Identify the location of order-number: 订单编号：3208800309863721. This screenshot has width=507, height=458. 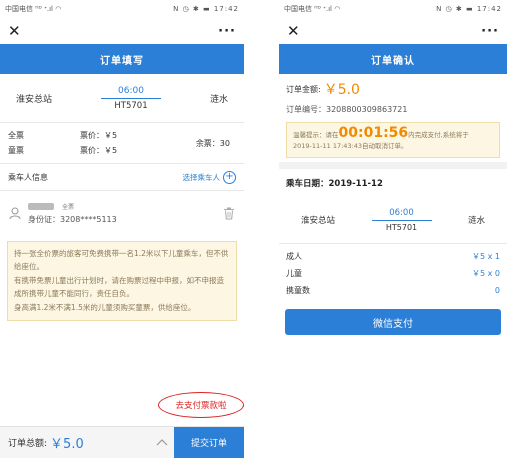
(347, 109).